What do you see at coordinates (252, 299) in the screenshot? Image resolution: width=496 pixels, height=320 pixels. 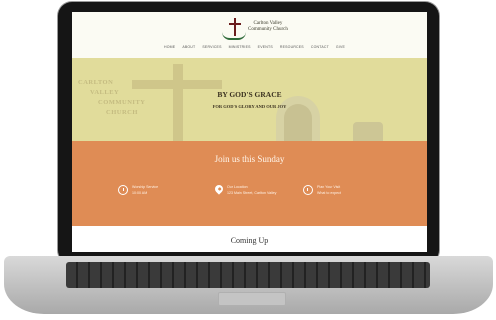 I see `laptop-trackpad` at bounding box center [252, 299].